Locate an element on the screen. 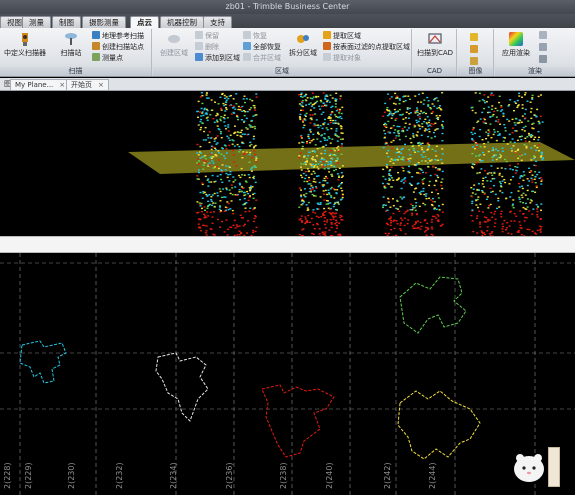 The height and width of the screenshot is (495, 575). image-list-icon is located at coordinates (474, 61).